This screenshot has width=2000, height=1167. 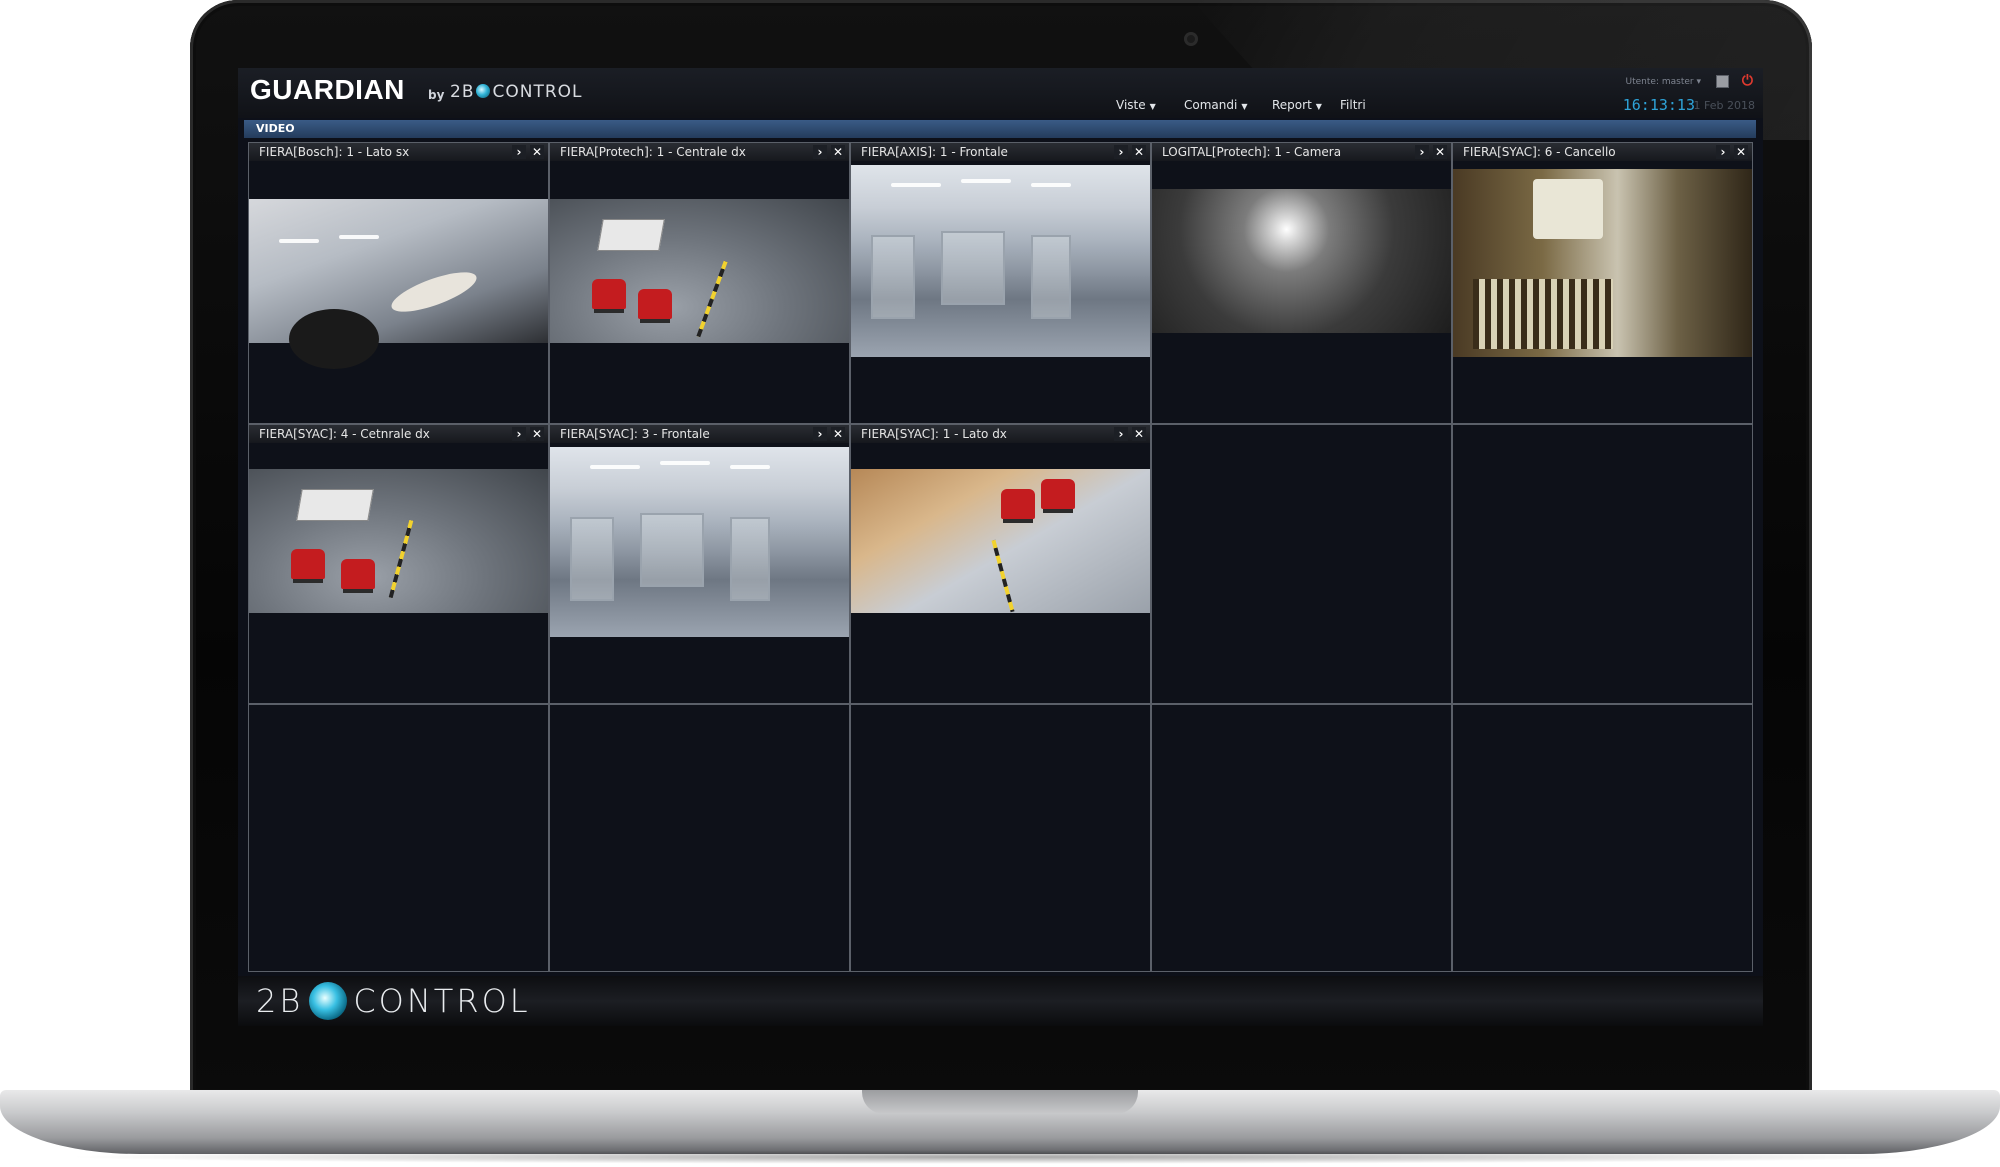 I want to click on footer-logo: 2B CONTROL, so click(x=393, y=1001).